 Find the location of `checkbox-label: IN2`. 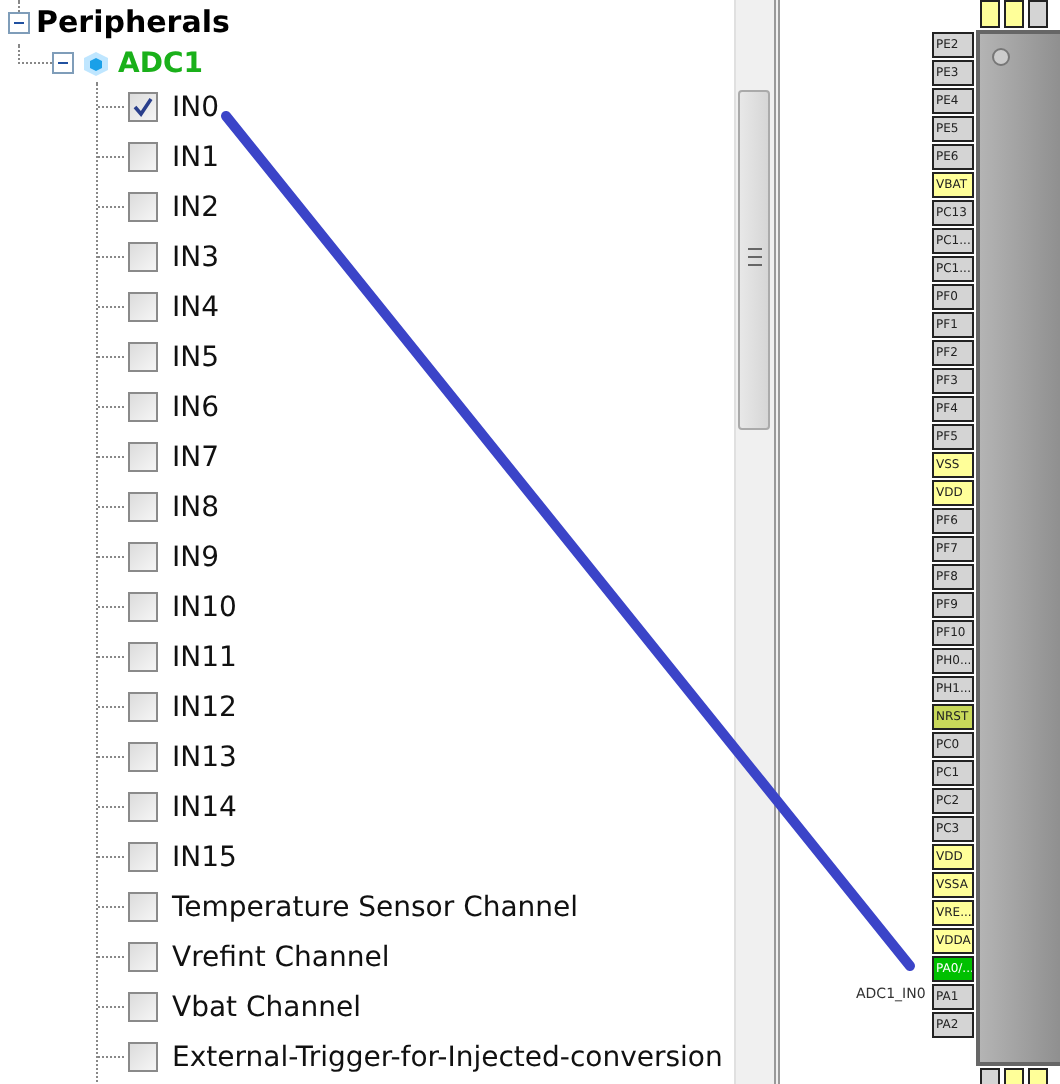

checkbox-label: IN2 is located at coordinates (196, 207).